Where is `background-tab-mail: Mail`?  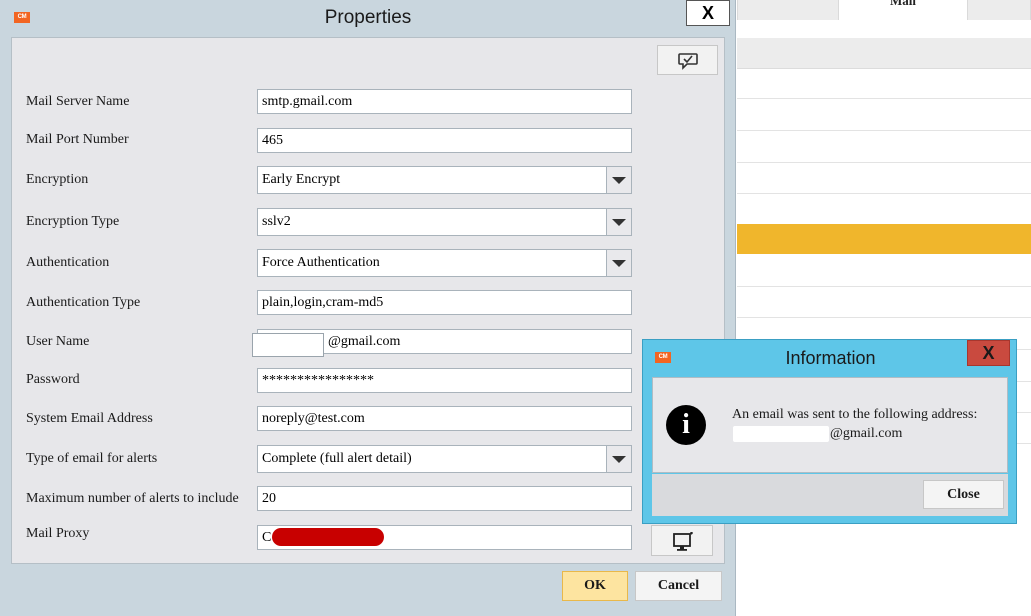
background-tab-mail: Mail is located at coordinates (903, 10).